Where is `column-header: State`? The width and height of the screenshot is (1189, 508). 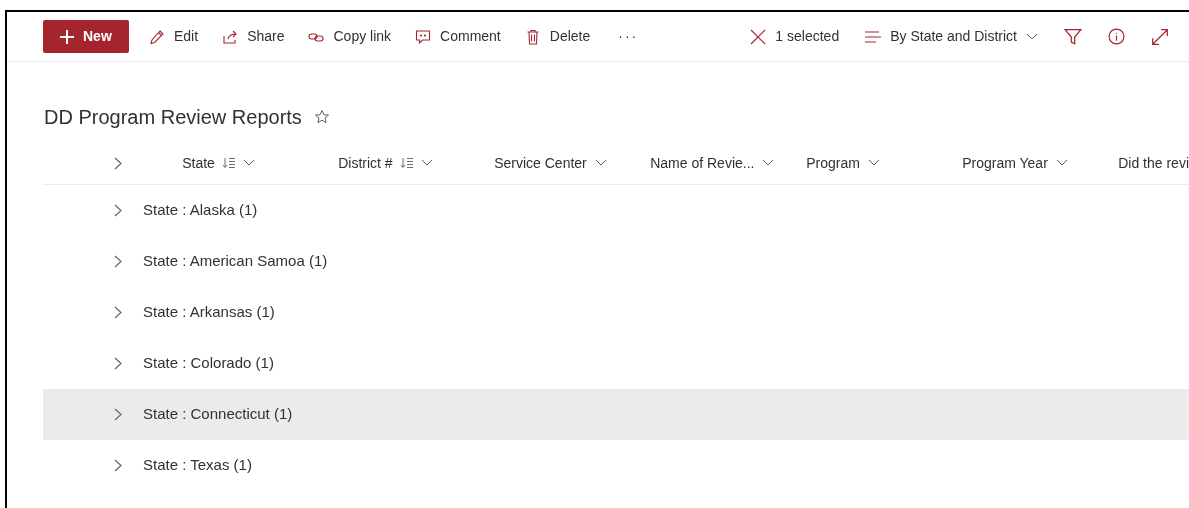
column-header: State is located at coordinates (260, 163).